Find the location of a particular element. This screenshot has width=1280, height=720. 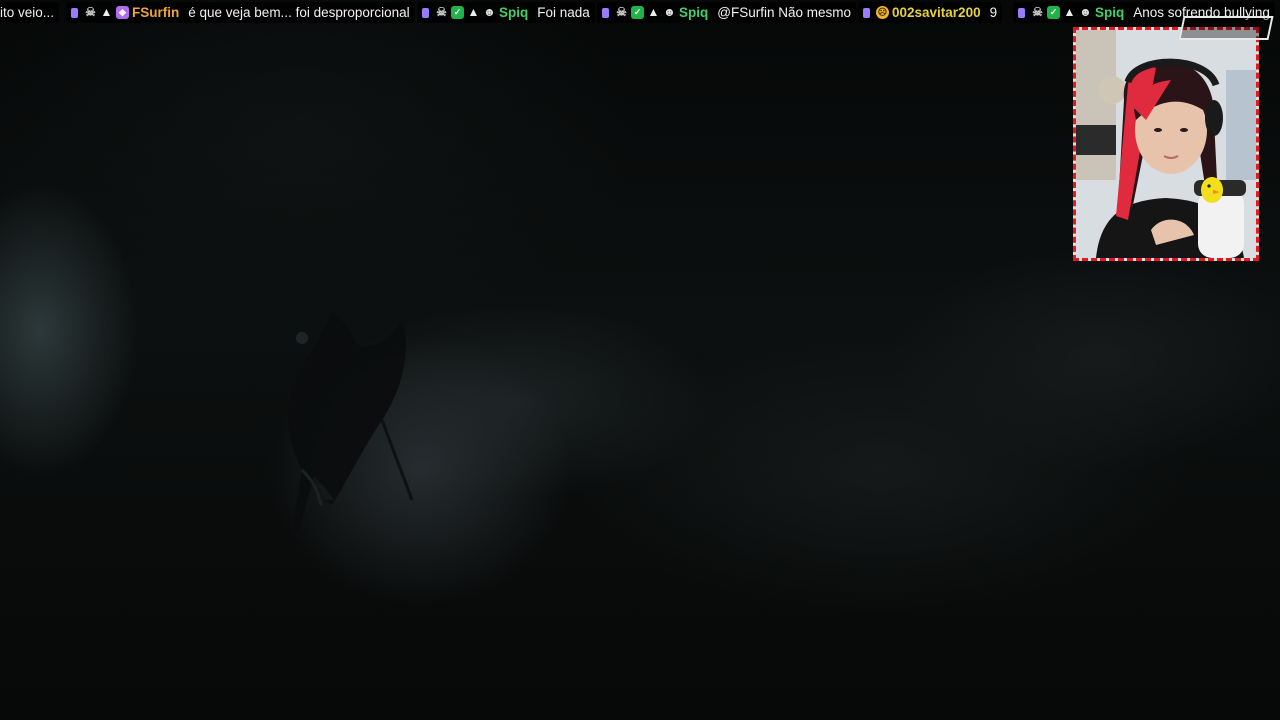

webcam-overlay is located at coordinates (1166, 144).